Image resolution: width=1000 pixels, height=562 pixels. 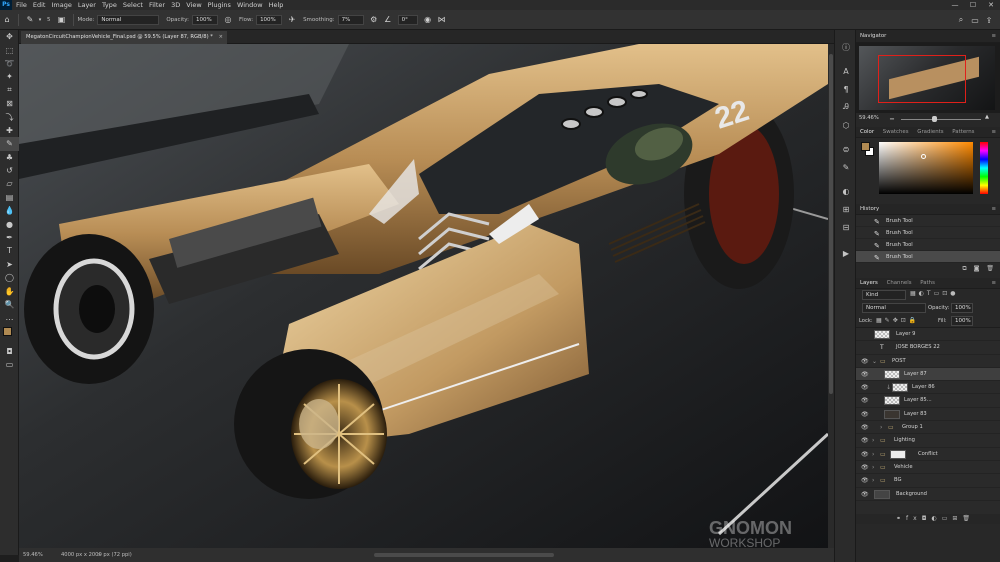 I want to click on quick-mask-icon: ◘, so click(x=9, y=351).